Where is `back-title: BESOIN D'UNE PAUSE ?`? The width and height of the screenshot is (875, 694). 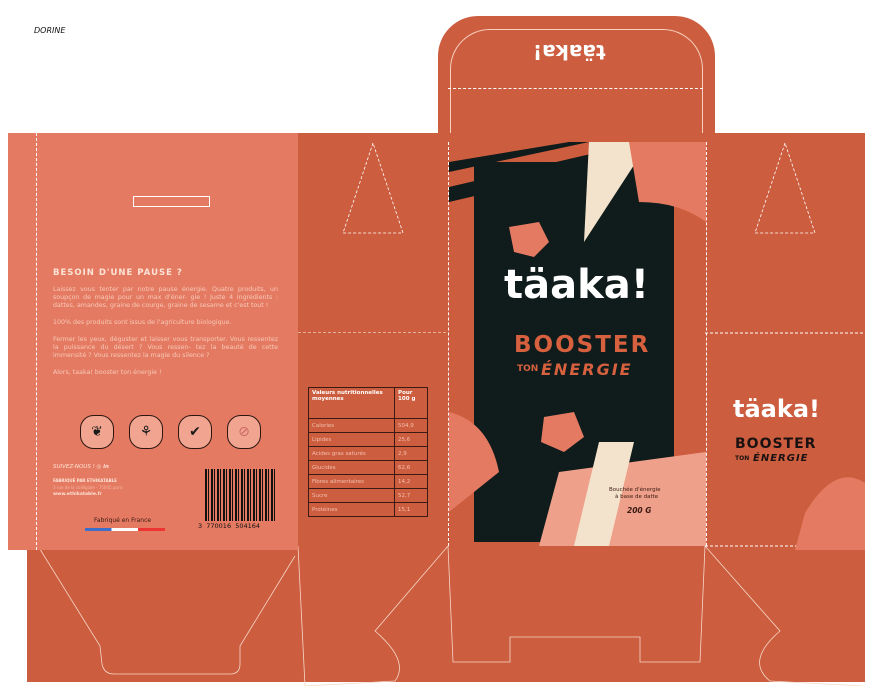
back-title: BESOIN D'UNE PAUSE ? is located at coordinates (118, 273).